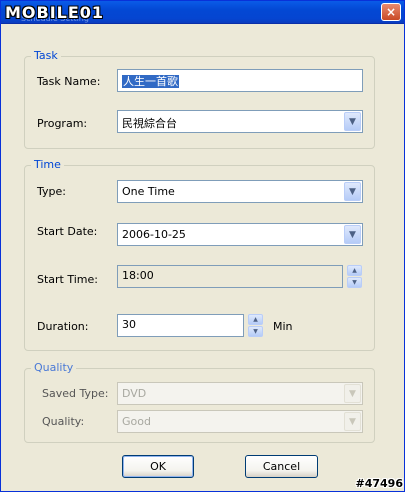 The height and width of the screenshot is (492, 405). Describe the element at coordinates (240, 421) in the screenshot. I see `quality-select: Good ▼` at that location.